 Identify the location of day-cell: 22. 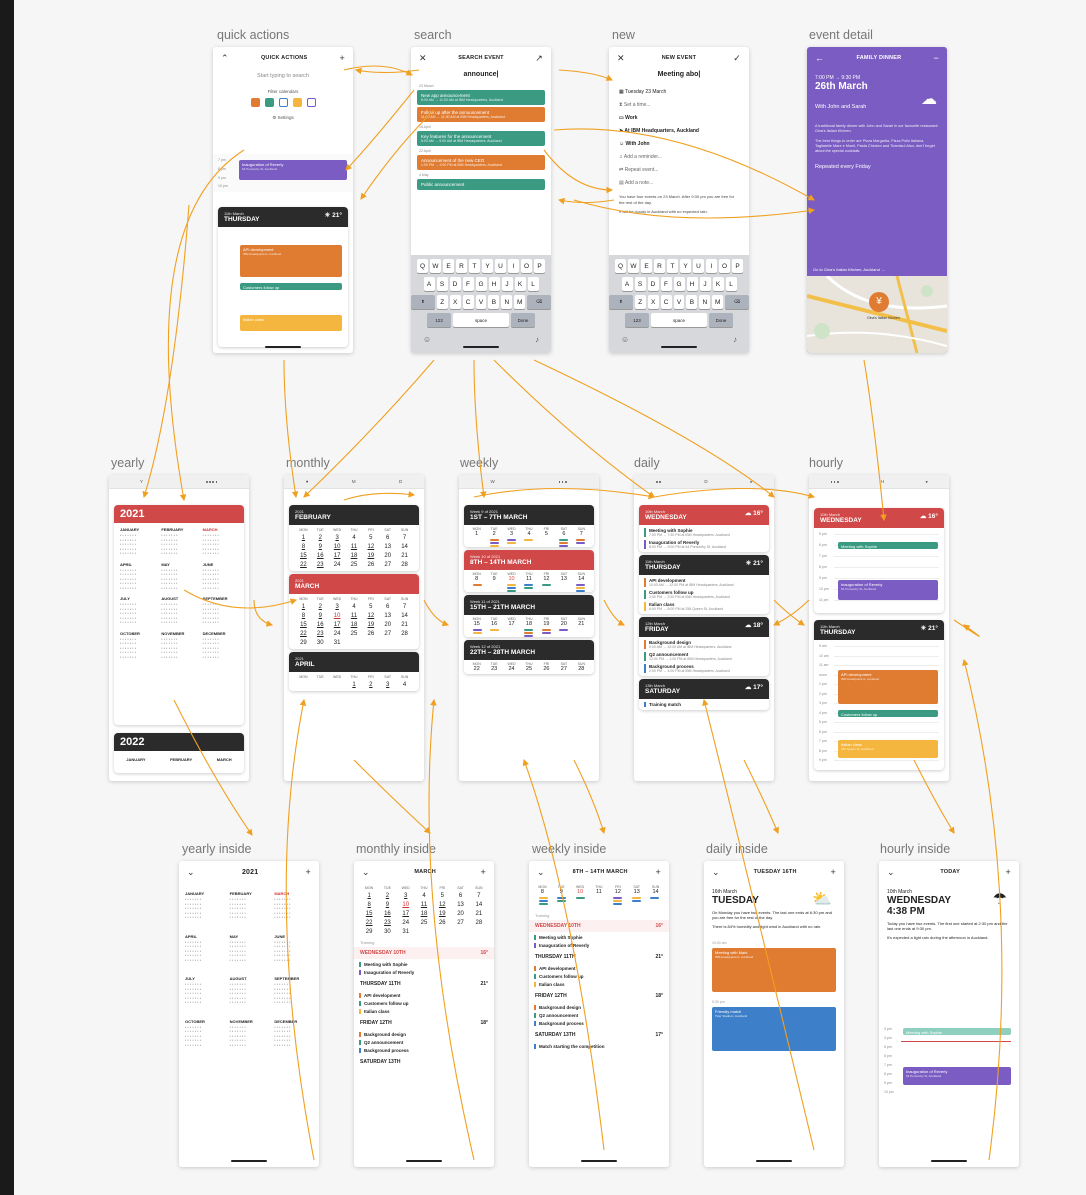
(303, 634).